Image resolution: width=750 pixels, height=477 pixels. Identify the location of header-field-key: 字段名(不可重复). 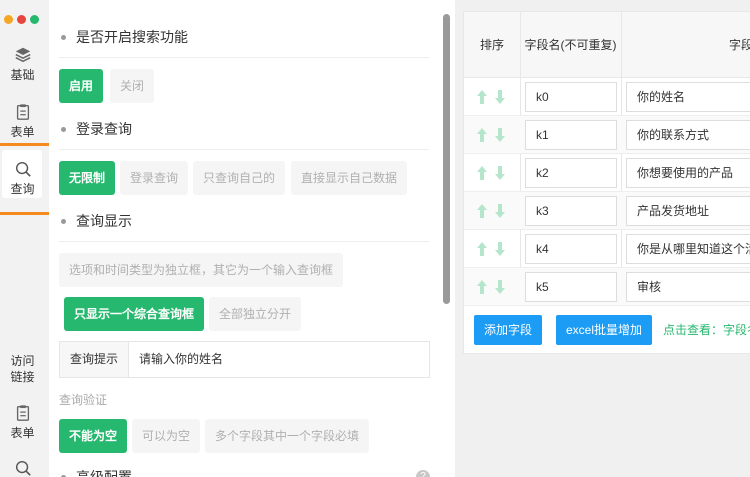
(570, 45).